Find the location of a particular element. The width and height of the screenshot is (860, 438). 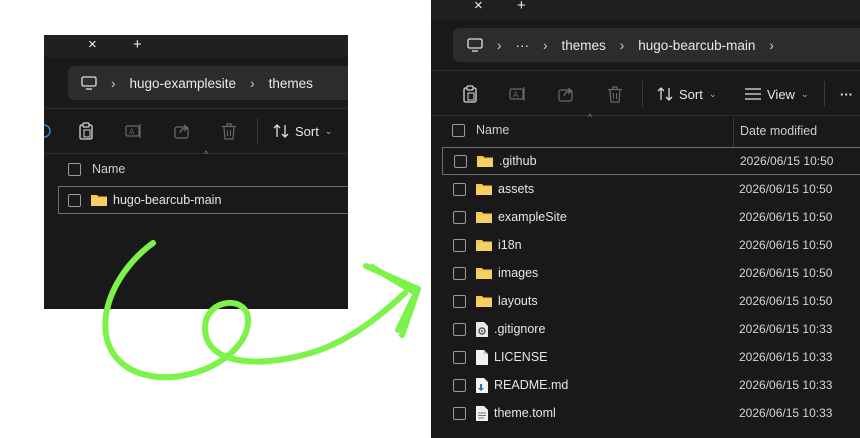

file-name-cell: i18n is located at coordinates (499, 245).